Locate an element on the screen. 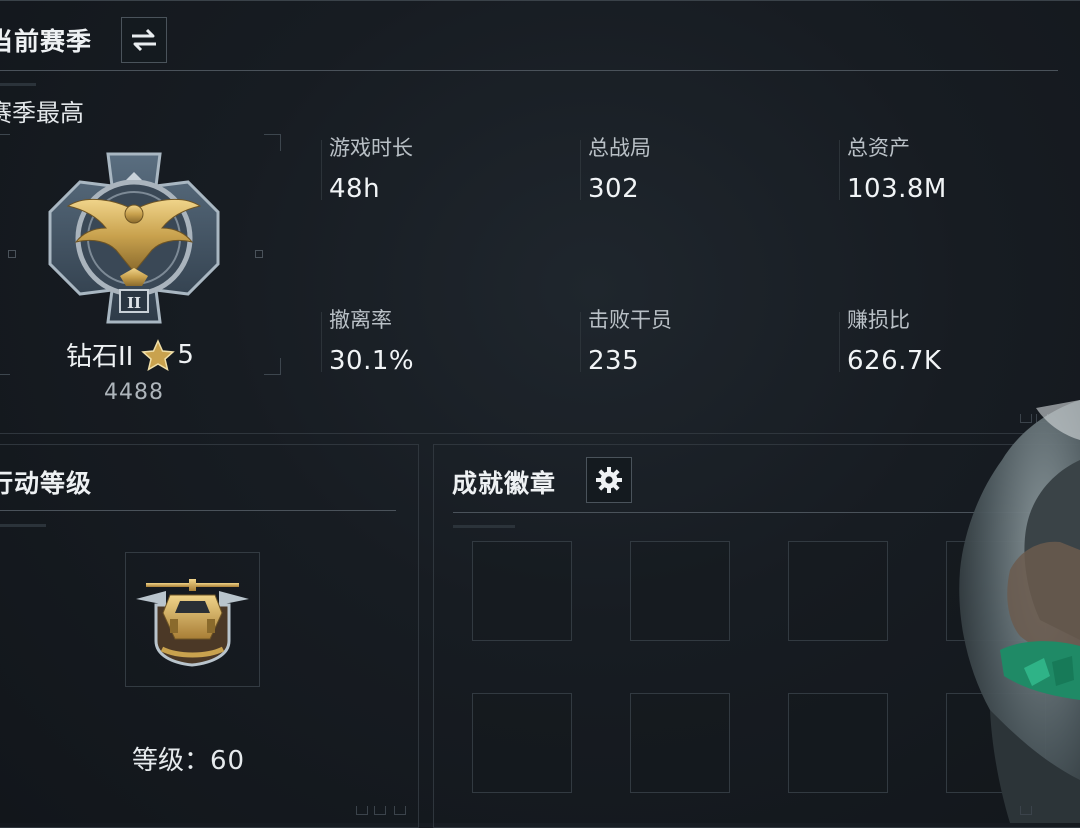 This screenshot has height=828, width=1080. operation-header-divider is located at coordinates (198, 510).